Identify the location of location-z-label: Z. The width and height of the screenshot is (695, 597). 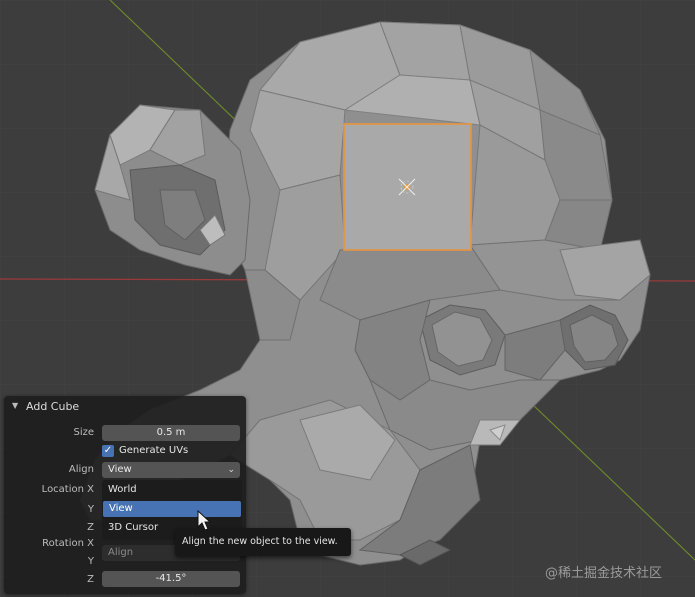
(90, 527).